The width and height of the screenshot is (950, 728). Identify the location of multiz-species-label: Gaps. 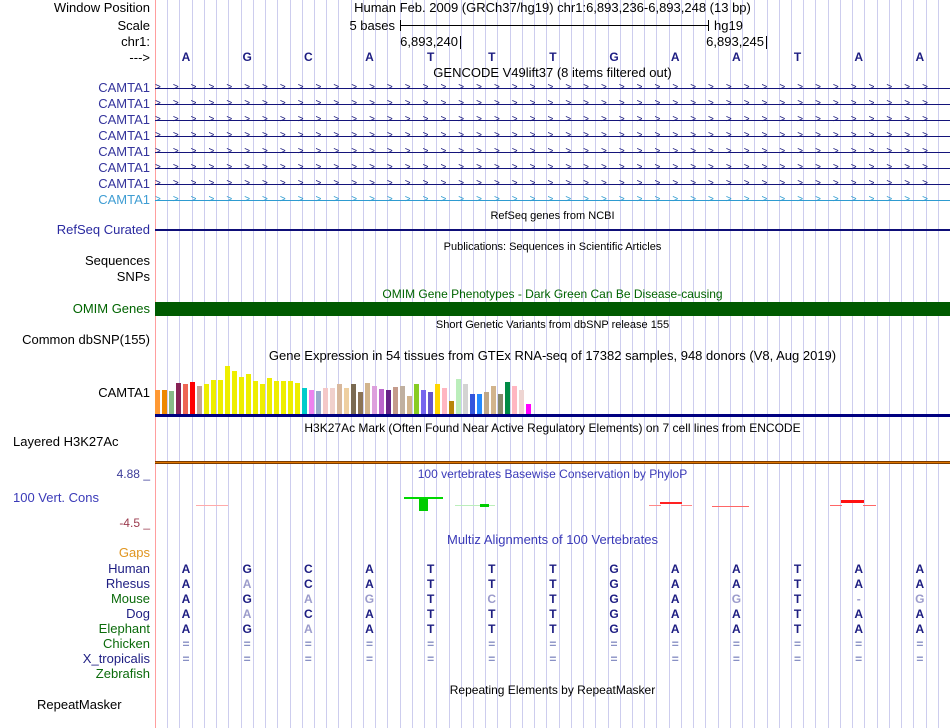
(75, 553).